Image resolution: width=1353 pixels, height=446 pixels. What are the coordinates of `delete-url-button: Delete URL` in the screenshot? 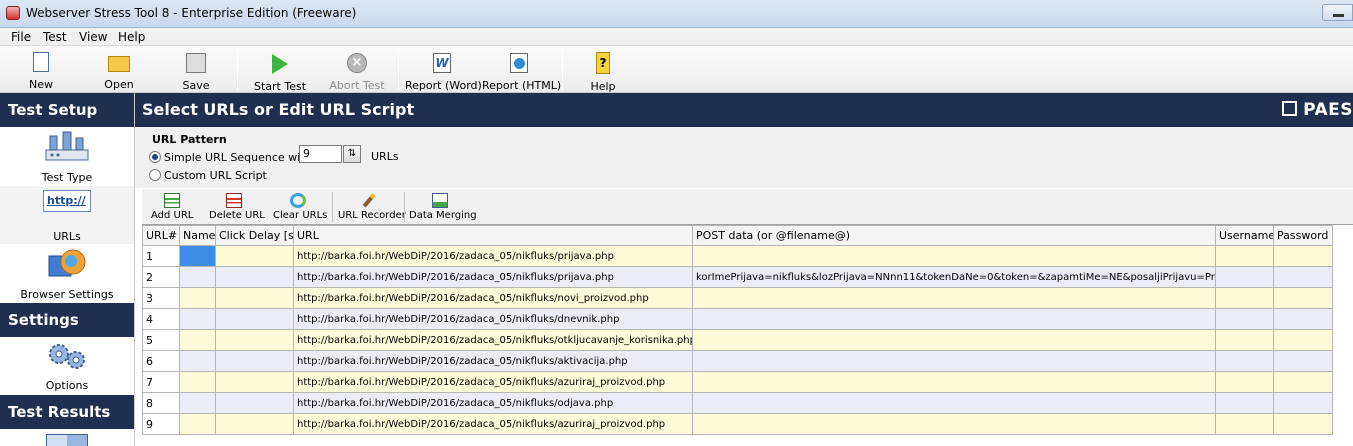 It's located at (237, 207).